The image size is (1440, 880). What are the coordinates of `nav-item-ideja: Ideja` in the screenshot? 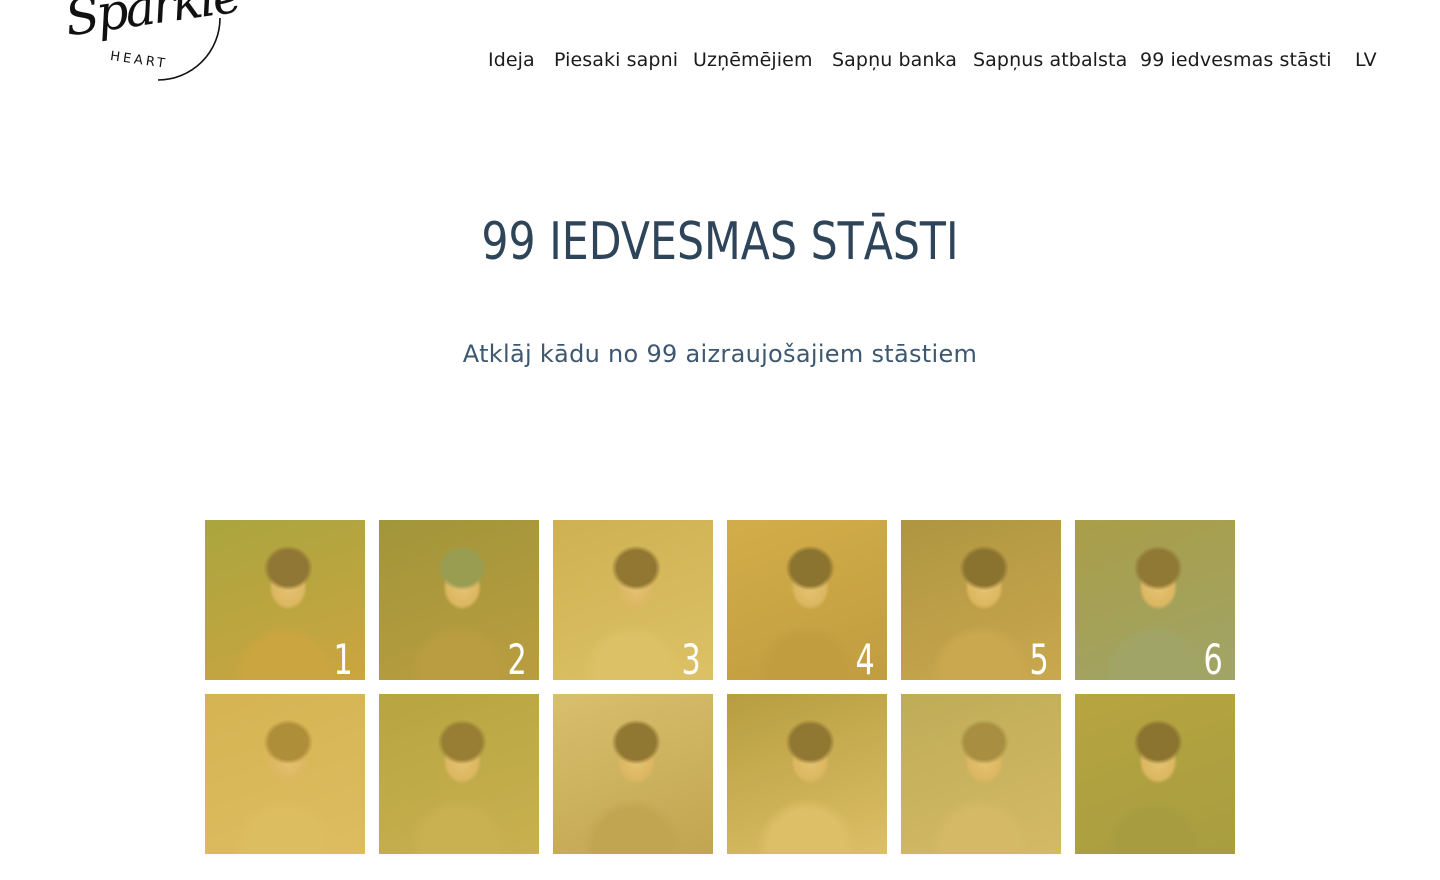 It's located at (511, 60).